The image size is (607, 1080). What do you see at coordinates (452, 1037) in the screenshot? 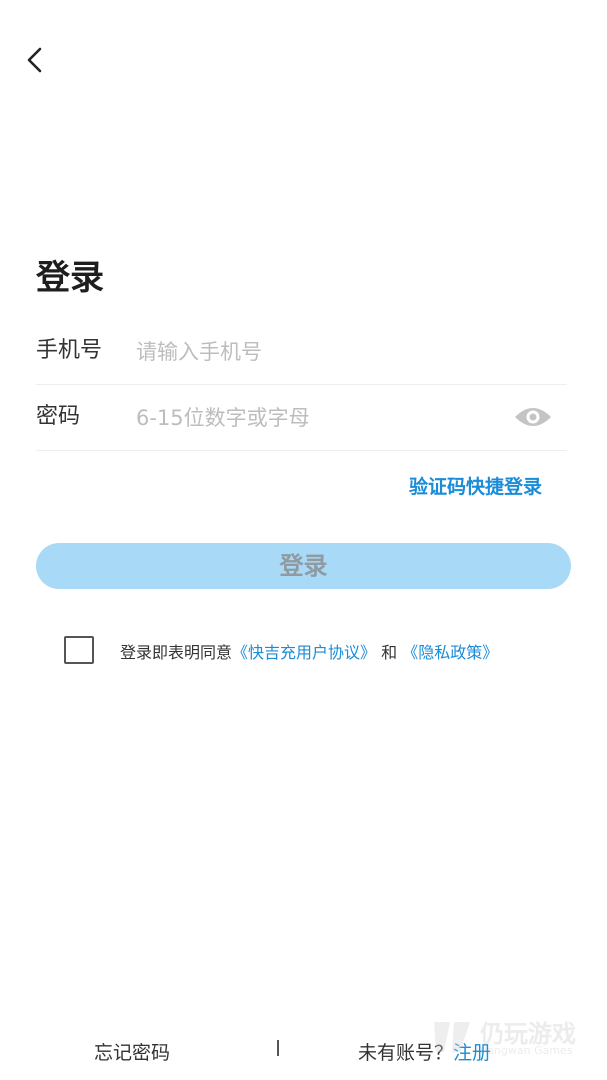
I see `watermark-logo-icon` at bounding box center [452, 1037].